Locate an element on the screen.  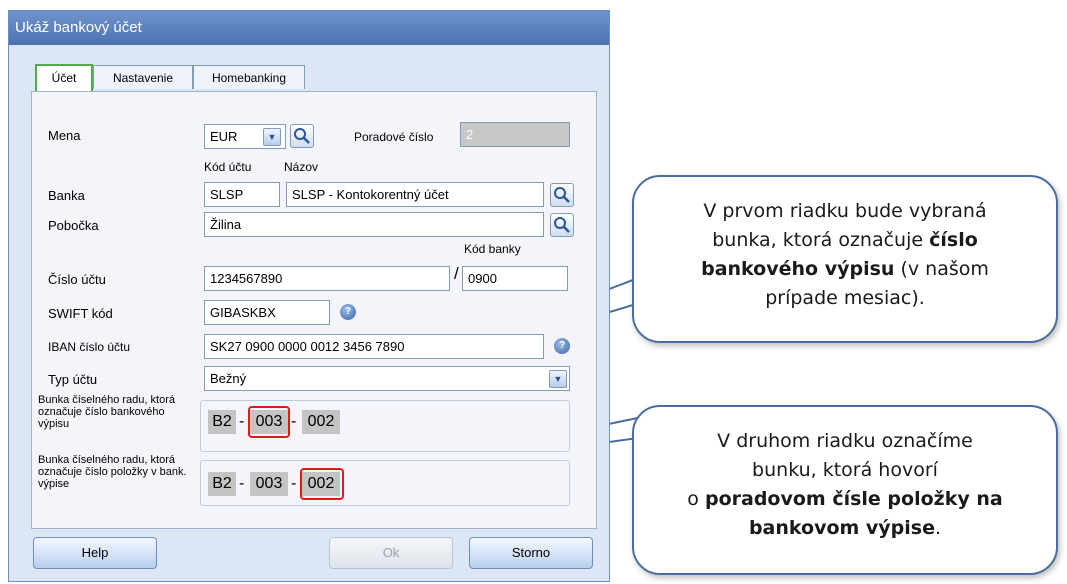
lookup-magnifier-icon is located at coordinates (302, 136).